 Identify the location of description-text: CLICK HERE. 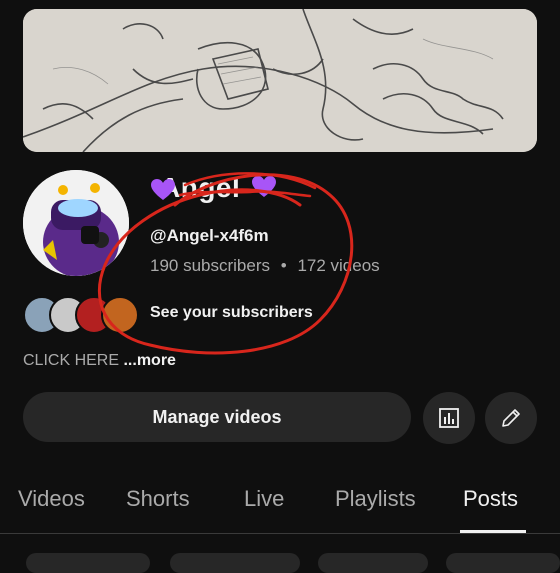
(71, 360).